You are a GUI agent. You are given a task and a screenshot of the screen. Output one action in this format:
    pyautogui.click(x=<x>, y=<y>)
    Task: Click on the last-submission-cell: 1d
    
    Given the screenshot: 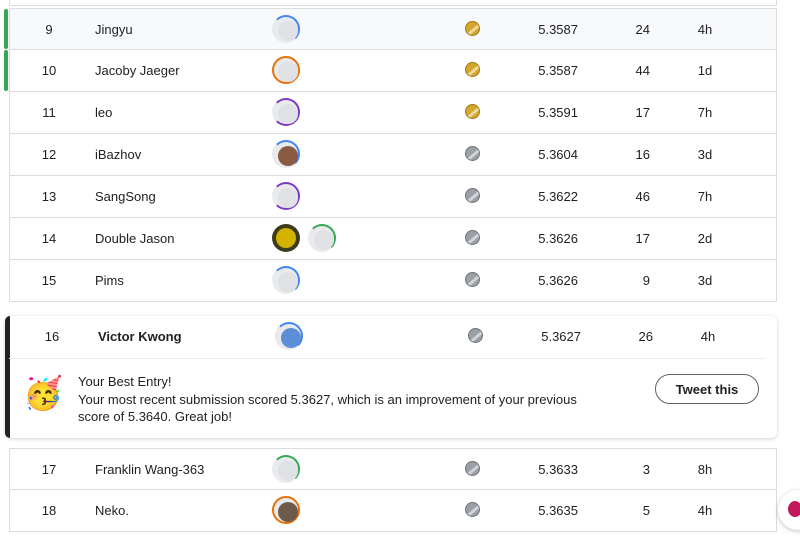 What is the action you would take?
    pyautogui.click(x=705, y=70)
    